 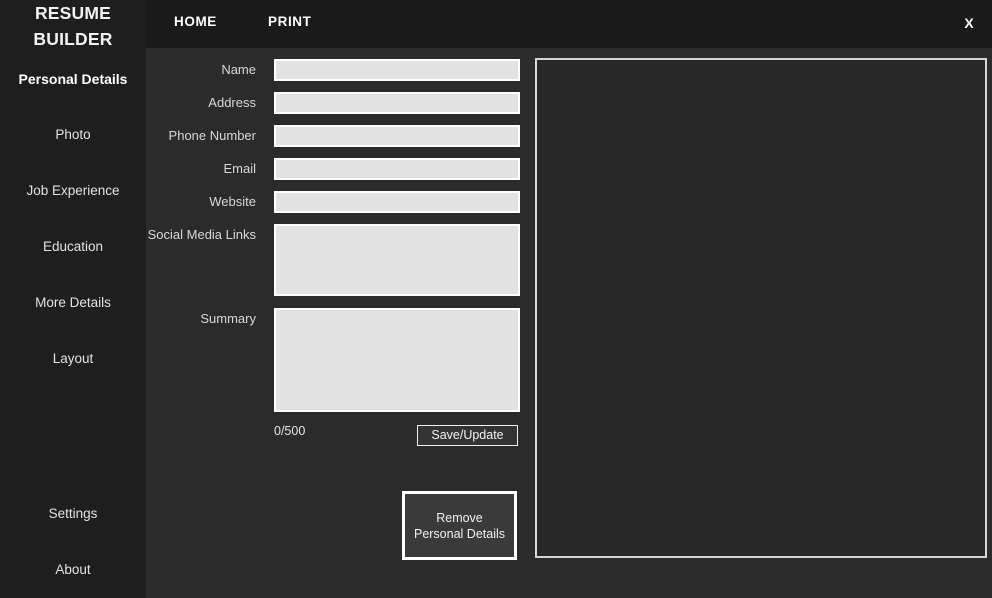 I want to click on brand-line-1: RESUME, so click(x=73, y=13).